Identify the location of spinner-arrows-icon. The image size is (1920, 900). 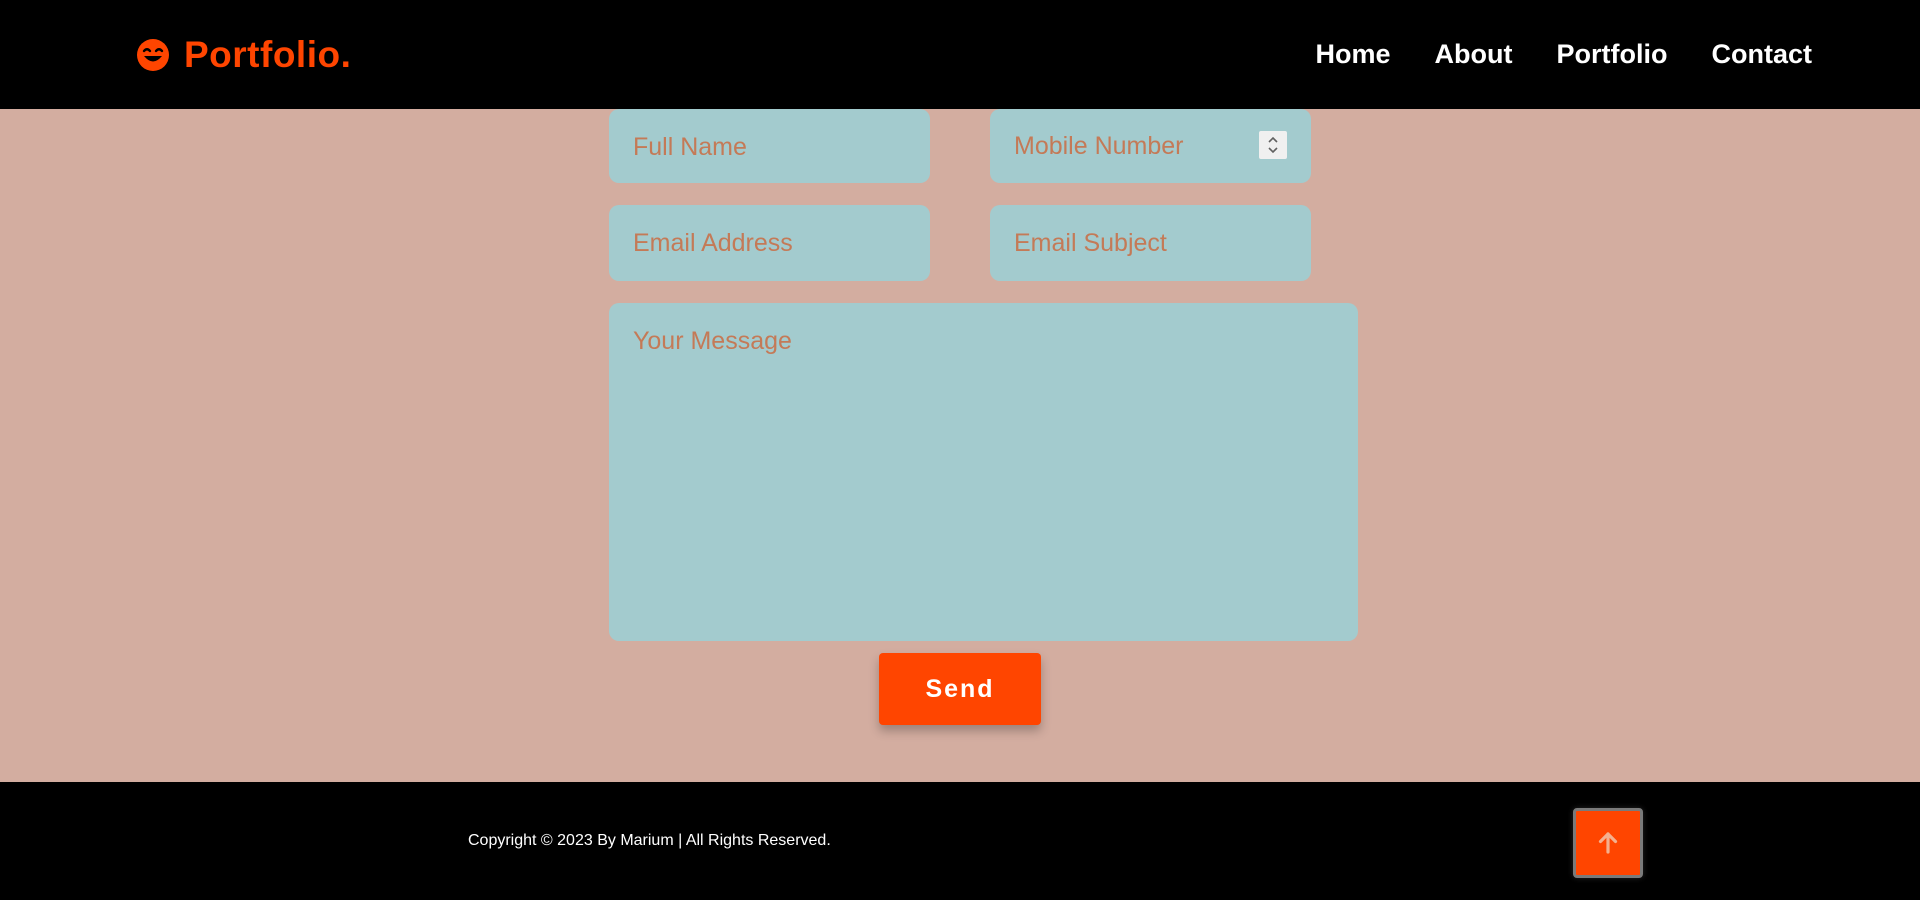
(1273, 145).